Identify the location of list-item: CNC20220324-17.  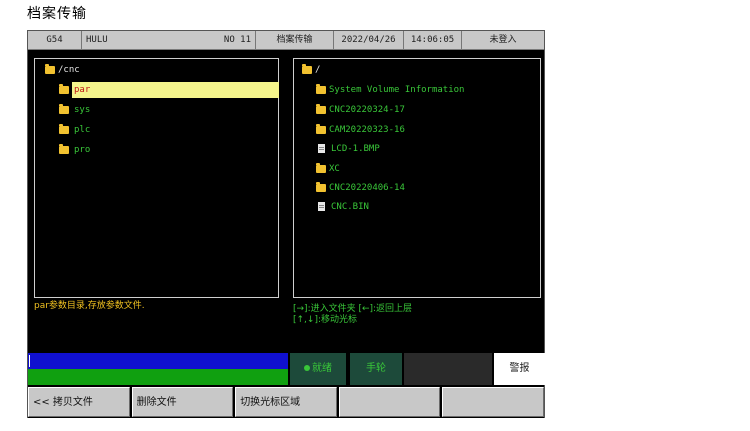
(360, 110).